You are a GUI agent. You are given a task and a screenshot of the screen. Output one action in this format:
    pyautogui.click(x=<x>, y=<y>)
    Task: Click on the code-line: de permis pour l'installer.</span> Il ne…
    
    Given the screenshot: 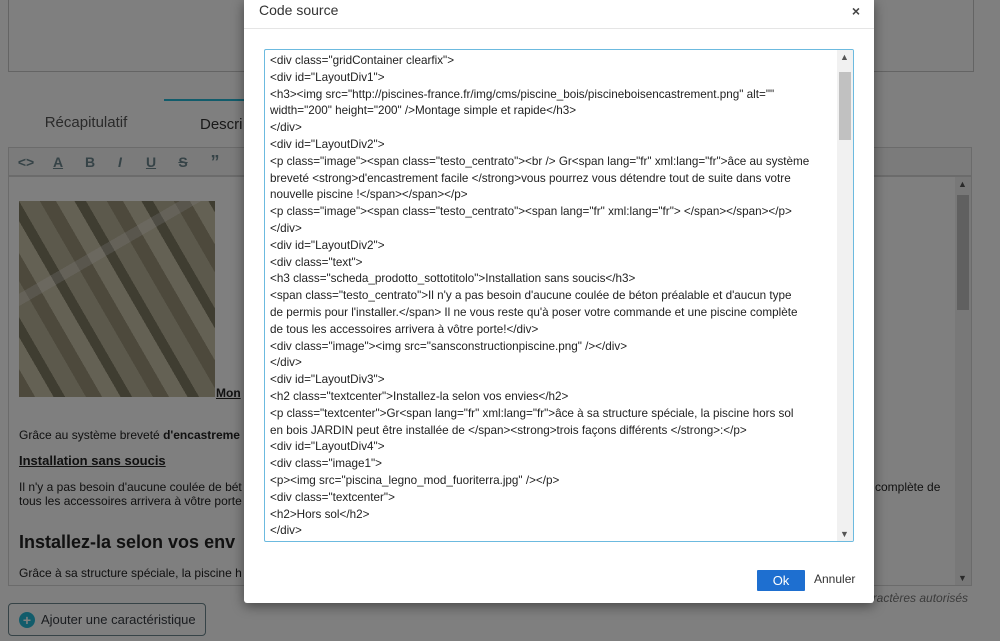 What is the action you would take?
    pyautogui.click(x=534, y=312)
    